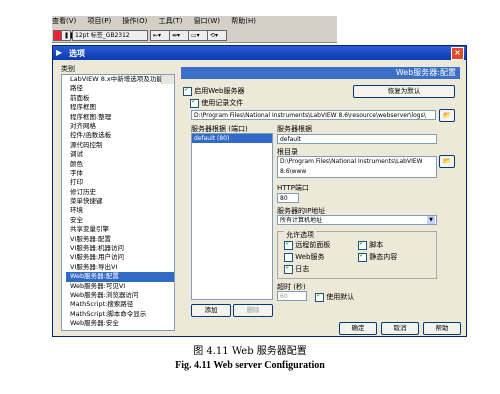 The image size is (500, 394). I want to click on category-item: VI服务器:导出VI, so click(120, 267).